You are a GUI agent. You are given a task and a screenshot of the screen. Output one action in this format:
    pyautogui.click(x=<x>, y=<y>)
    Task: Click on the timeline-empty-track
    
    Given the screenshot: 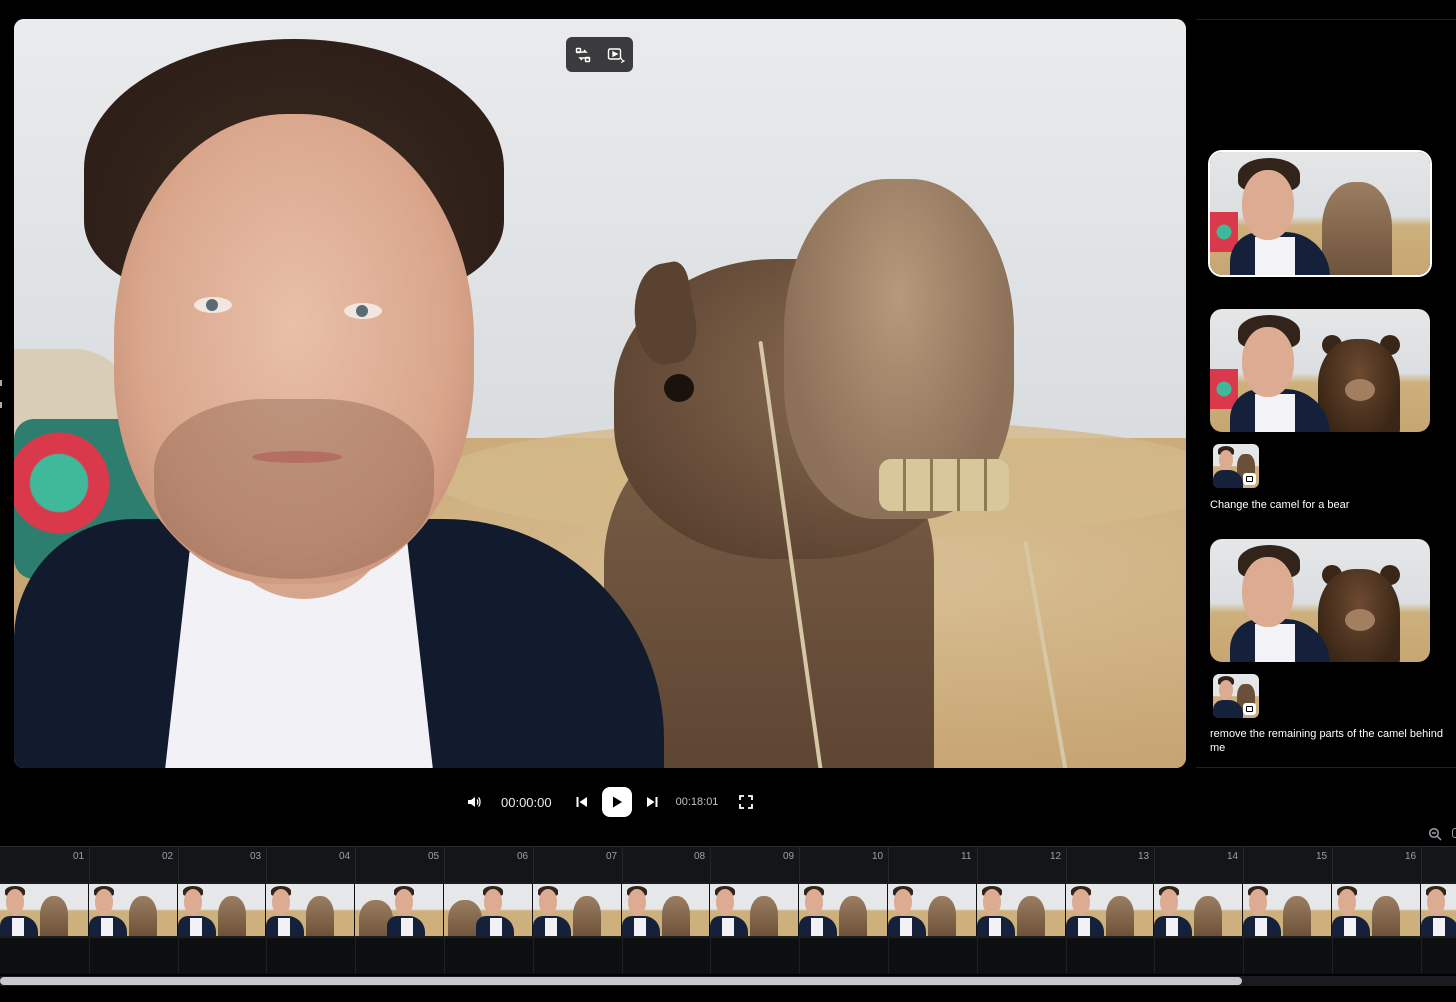 What is the action you would take?
    pyautogui.click(x=728, y=956)
    